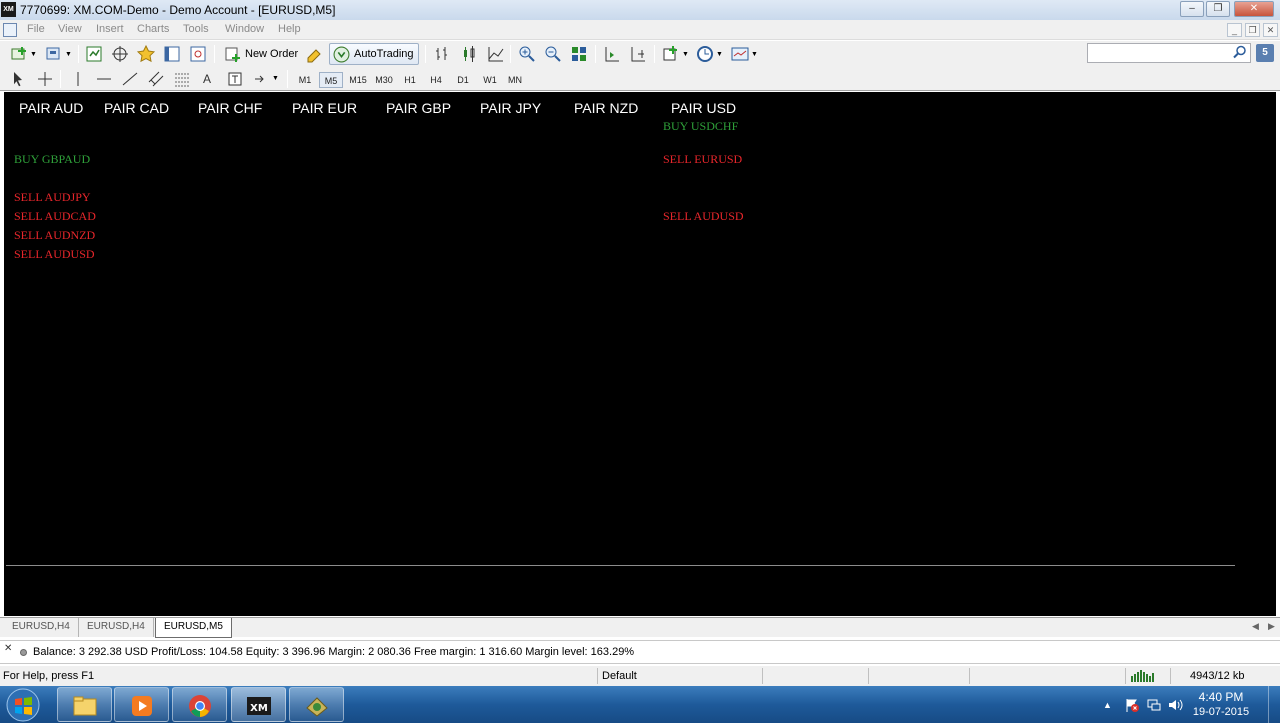 The image size is (1280, 726). Describe the element at coordinates (527, 54) in the screenshot. I see `zoom-in-icon` at that location.